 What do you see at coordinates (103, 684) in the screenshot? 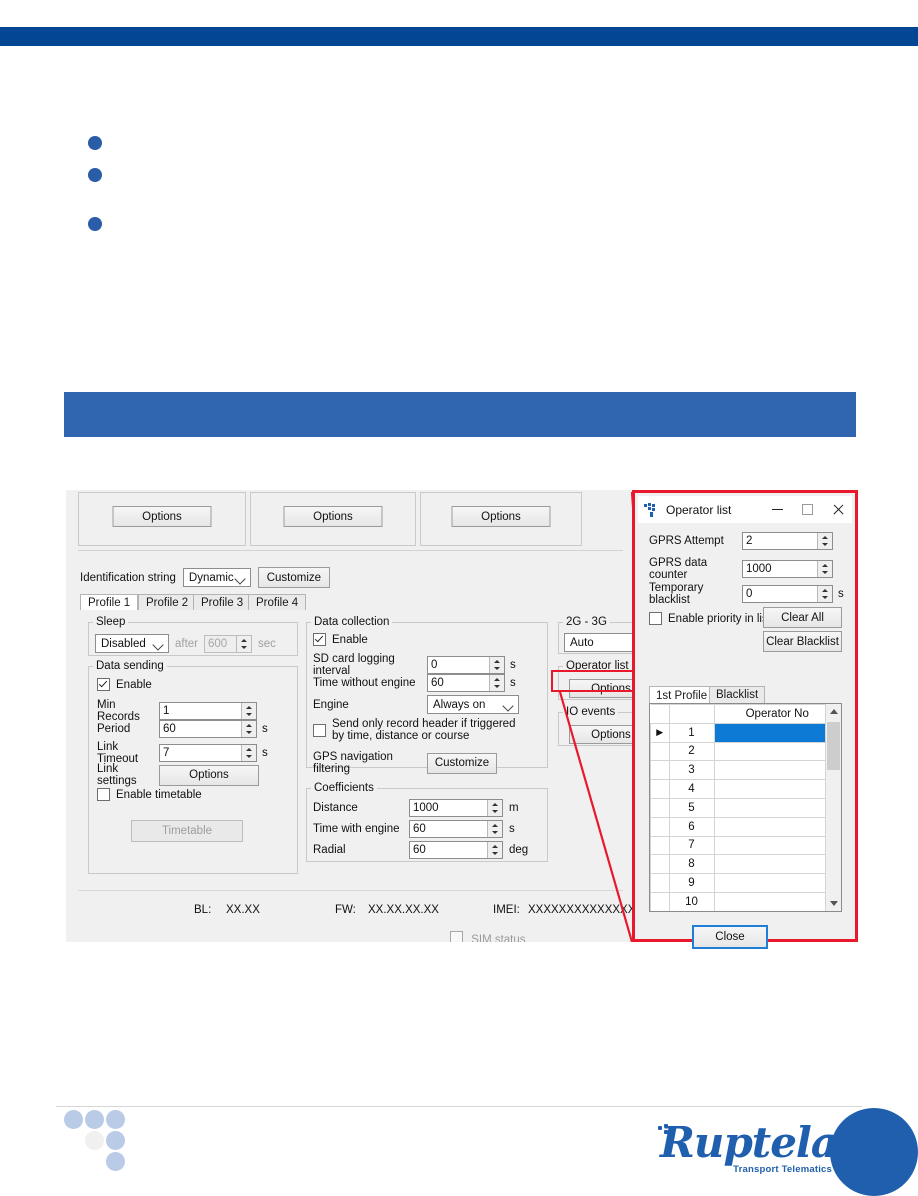
I see `data-sending-enable-checkbox` at bounding box center [103, 684].